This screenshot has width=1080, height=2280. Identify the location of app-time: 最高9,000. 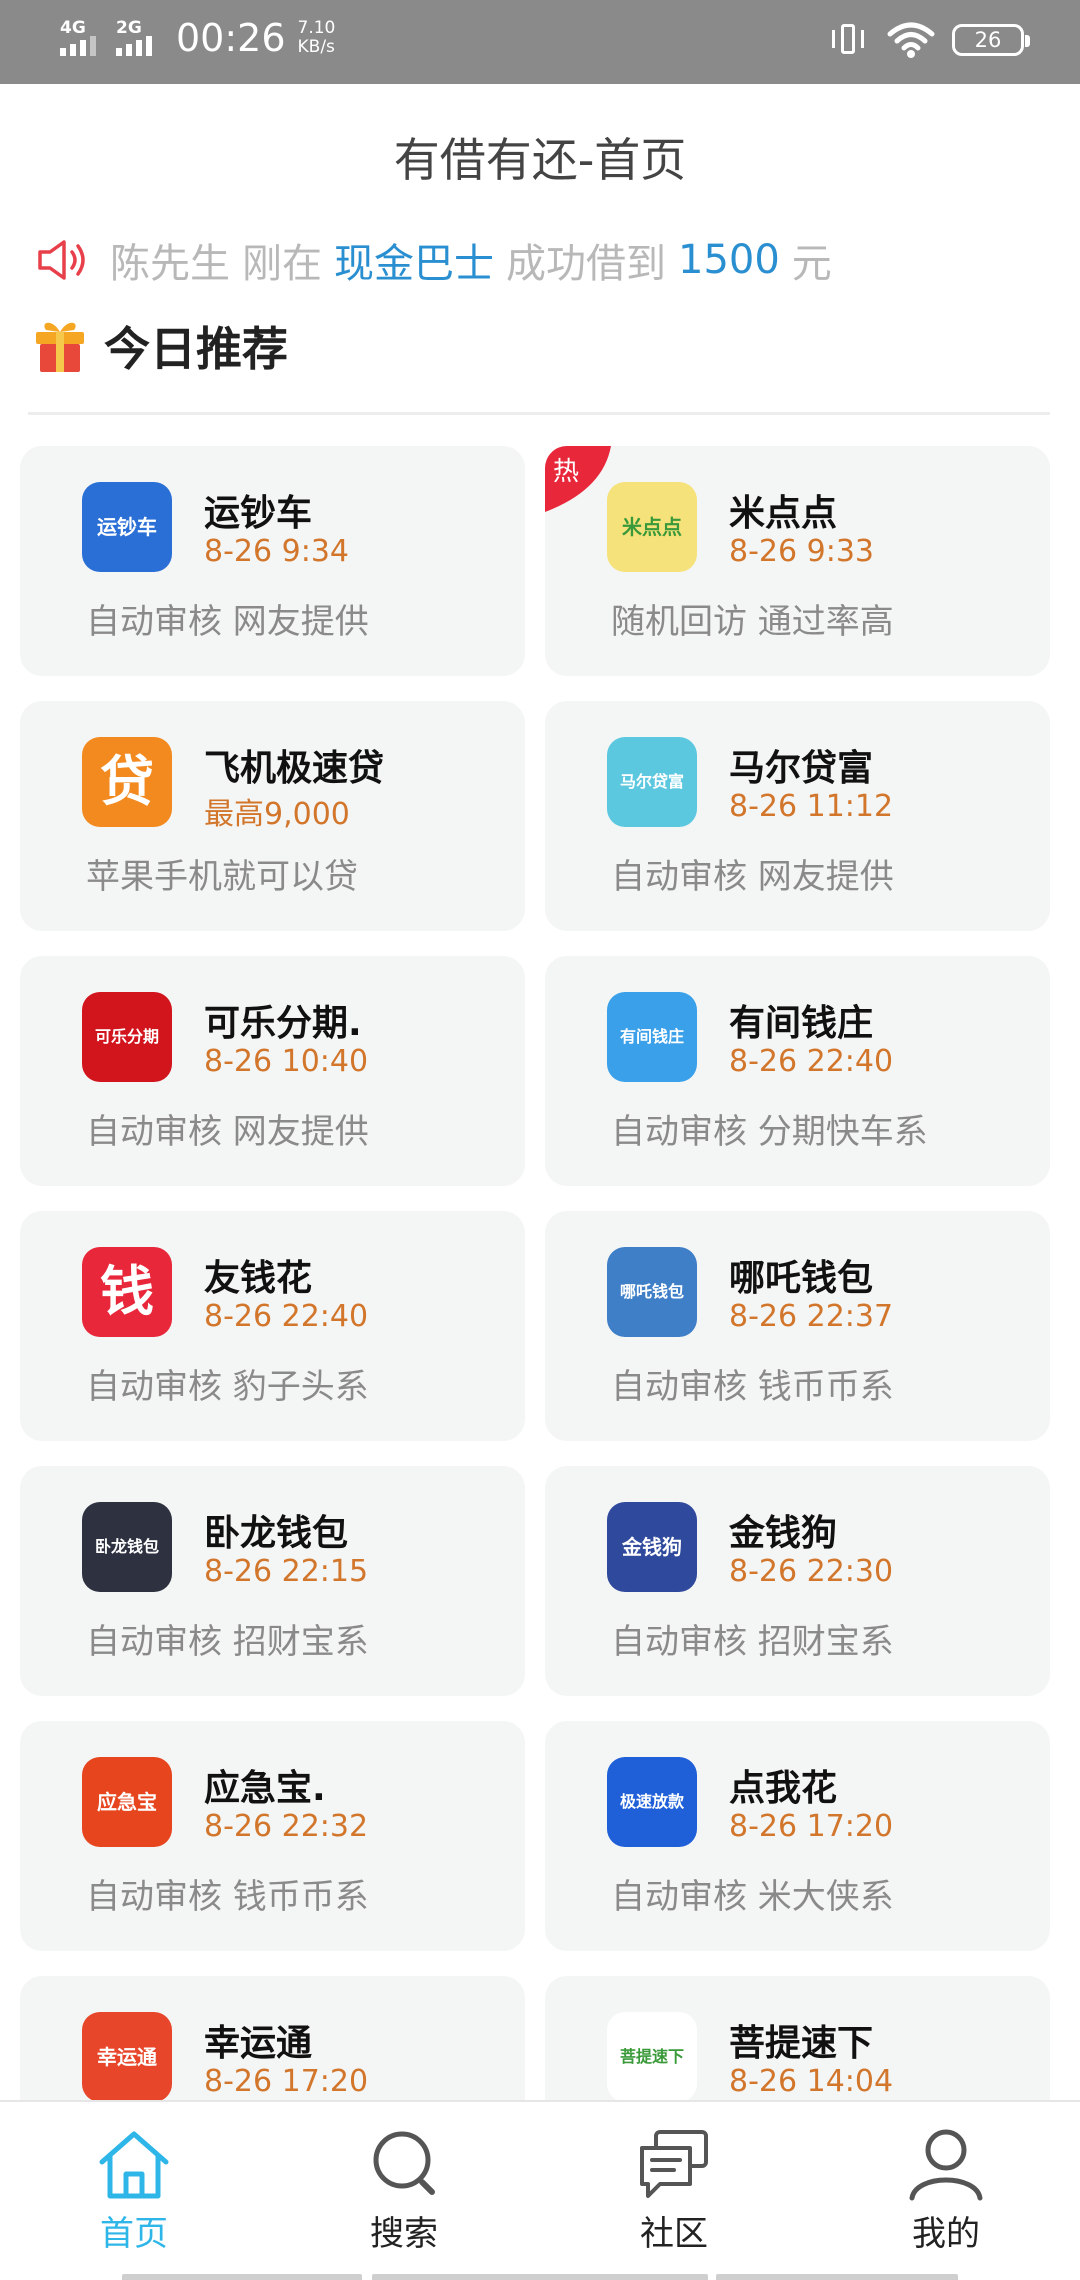
(277, 814).